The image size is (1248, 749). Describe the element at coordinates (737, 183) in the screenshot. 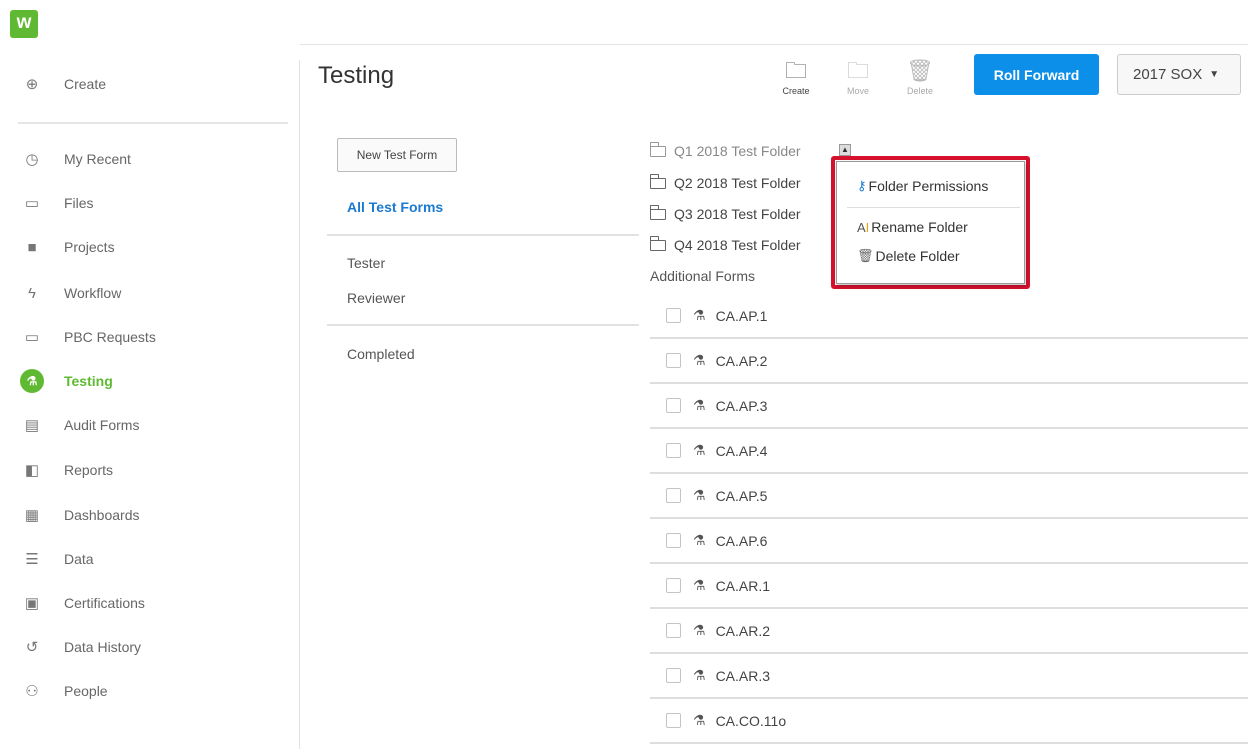

I see `folder-name: Q2 2018 Test Folder` at that location.